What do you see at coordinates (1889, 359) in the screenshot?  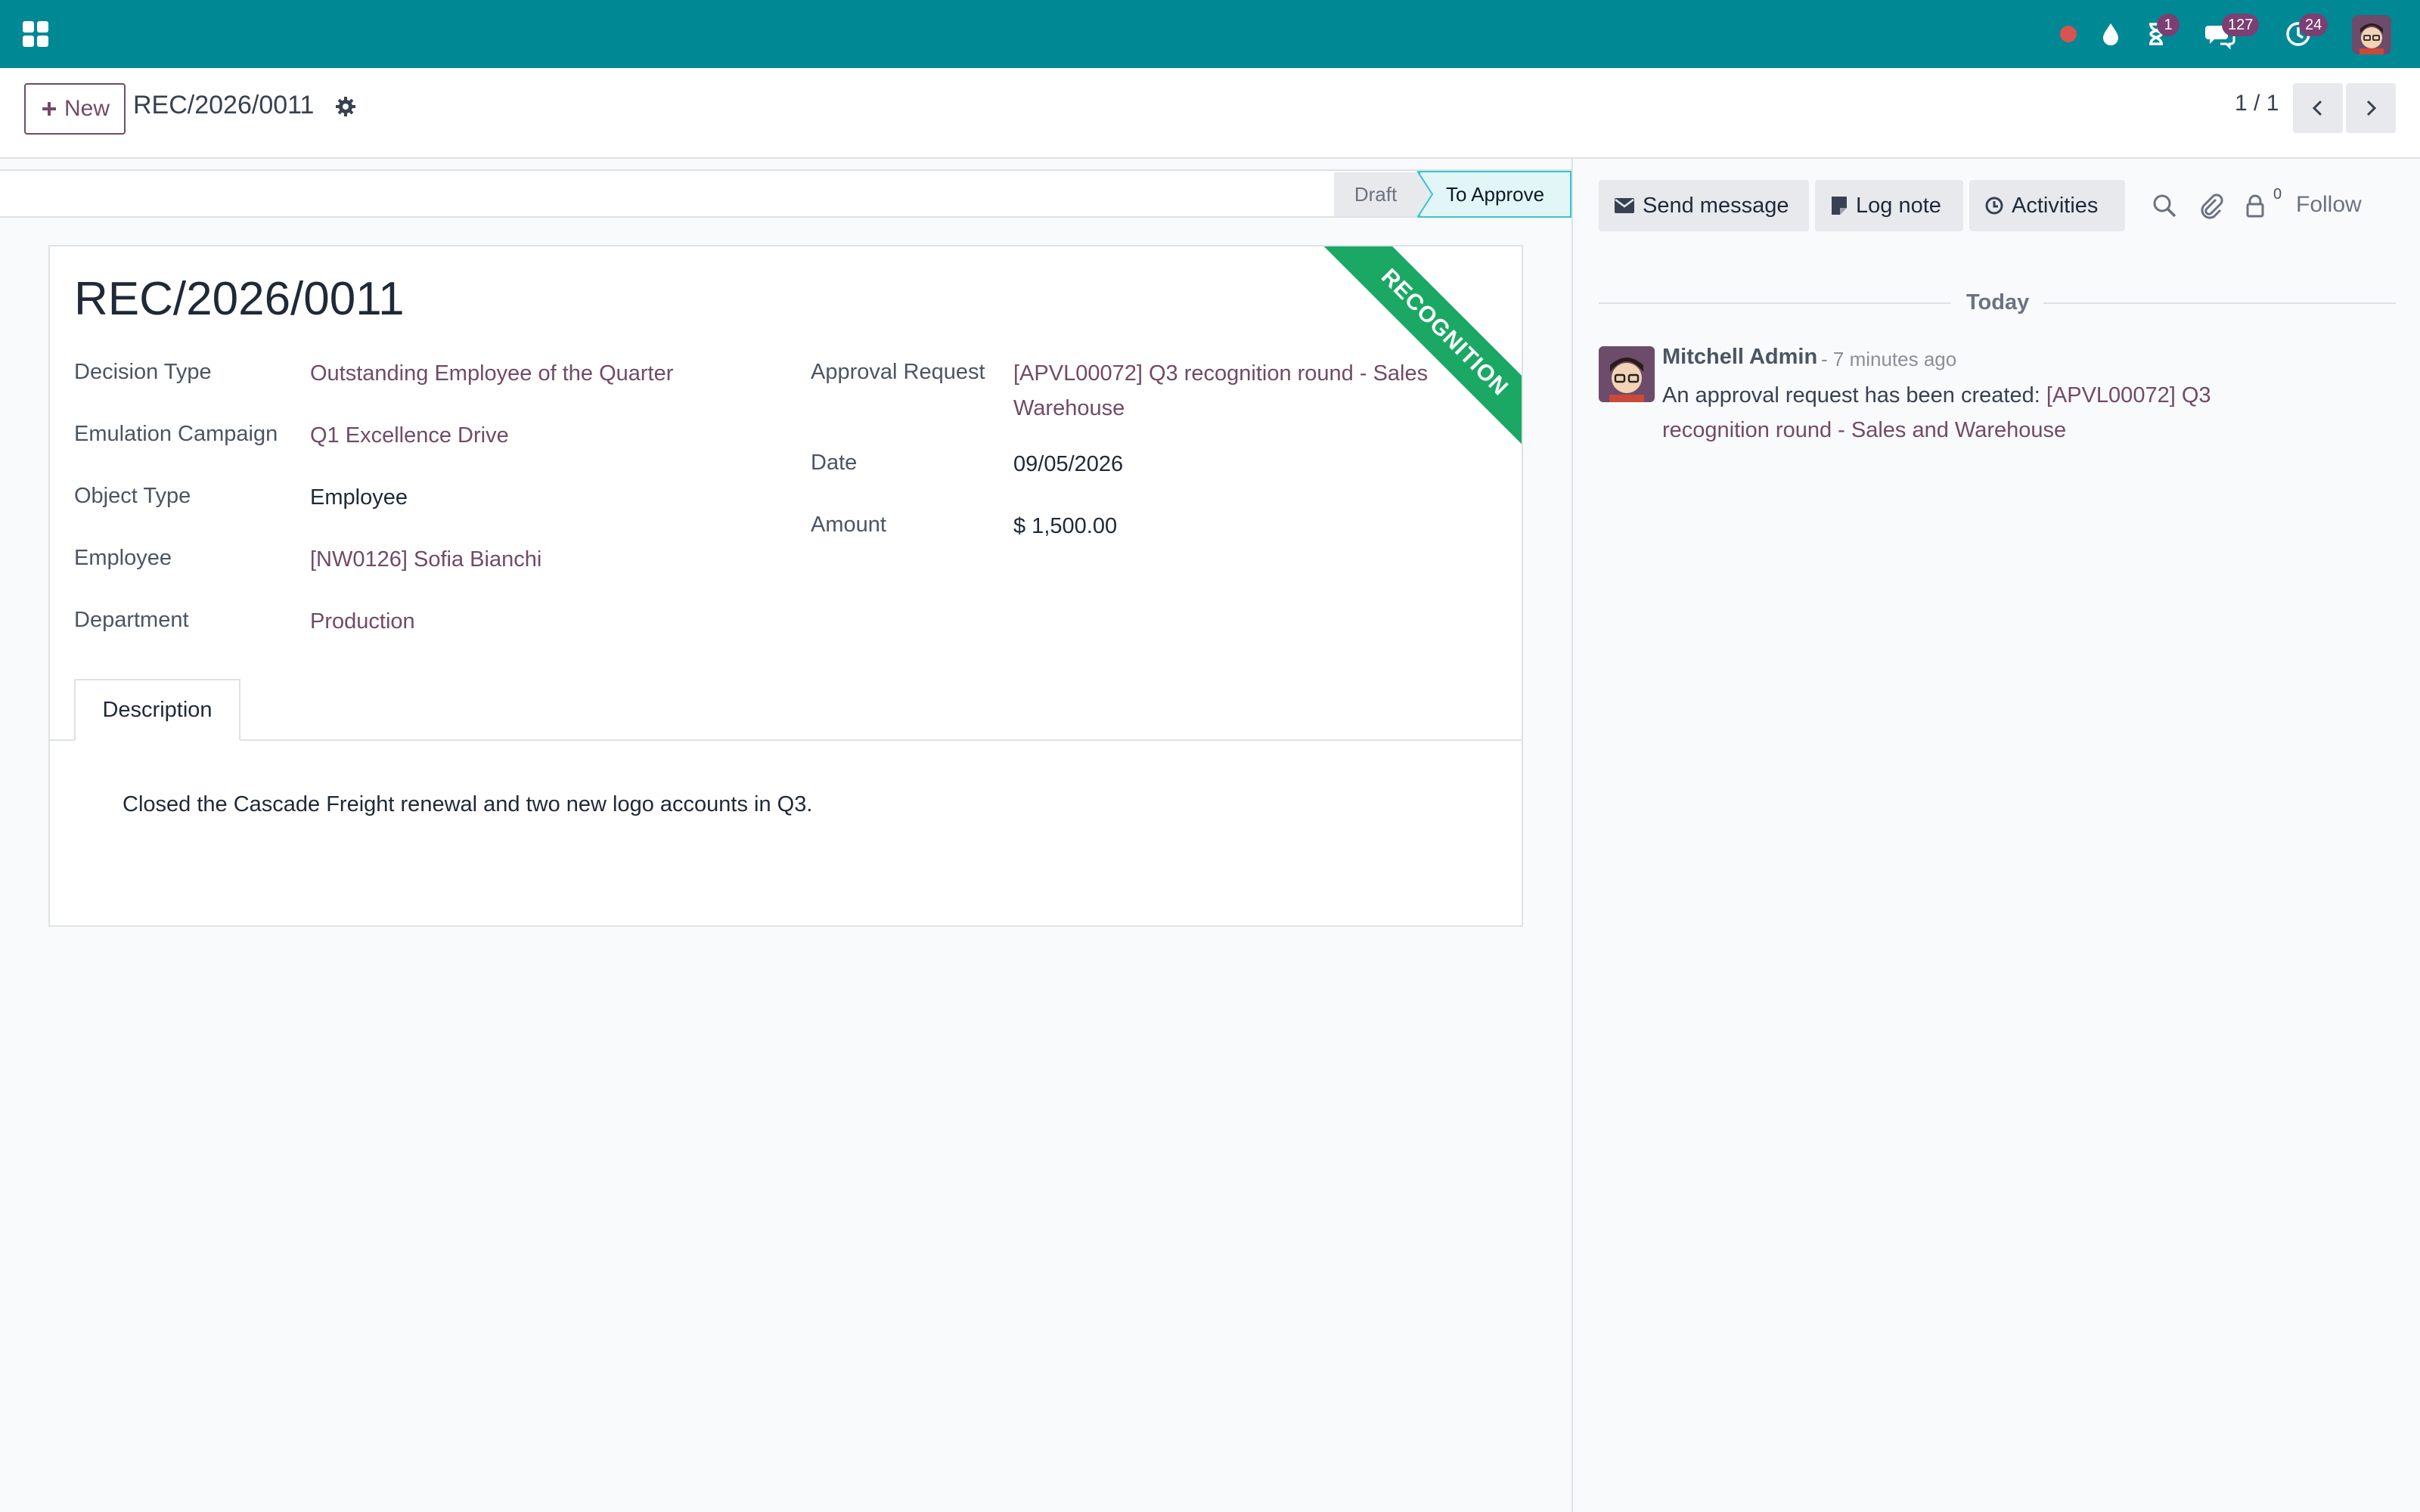 I see `message-time: - 7 minutes ago` at bounding box center [1889, 359].